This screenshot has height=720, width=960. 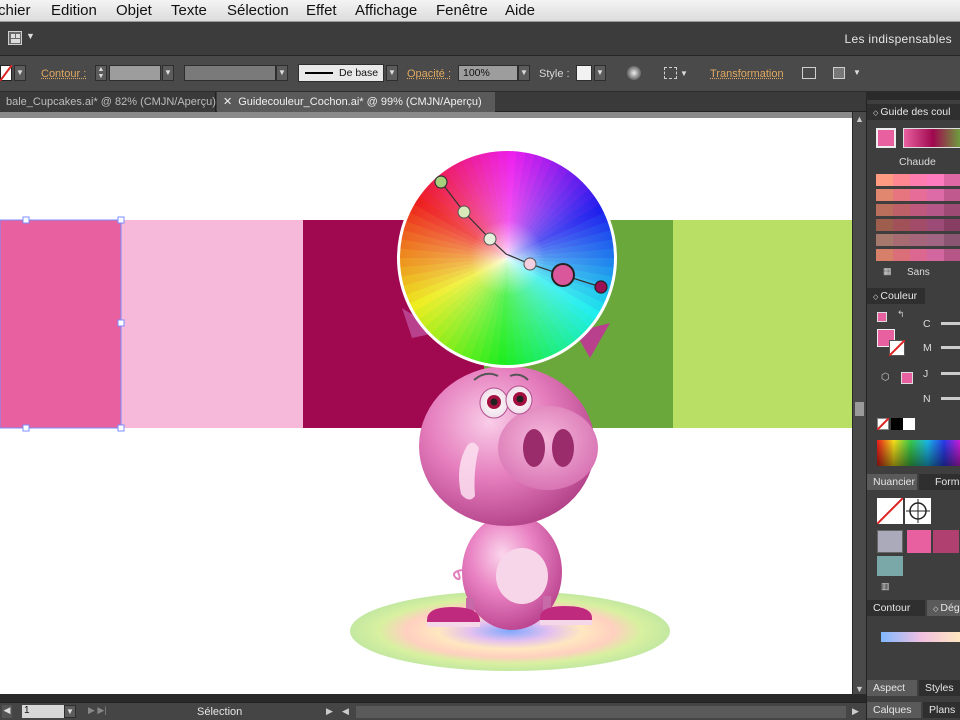 What do you see at coordinates (918, 511) in the screenshot?
I see `registration-swatch` at bounding box center [918, 511].